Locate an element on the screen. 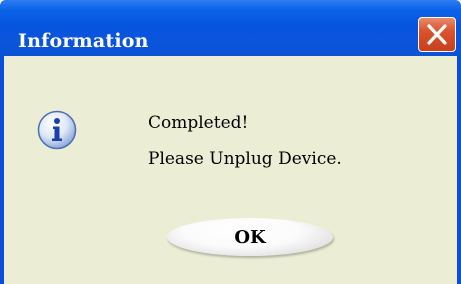  close-button is located at coordinates (437, 34).